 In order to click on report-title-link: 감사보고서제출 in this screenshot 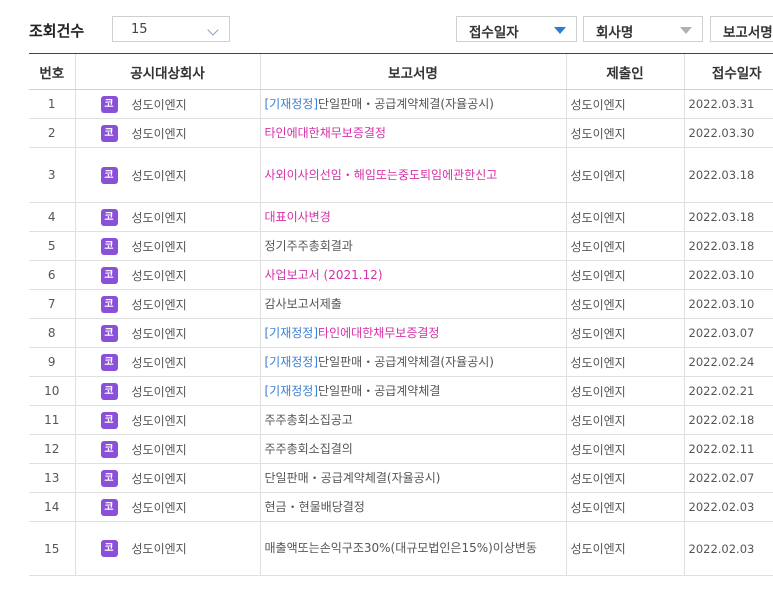, I will do `click(303, 304)`.